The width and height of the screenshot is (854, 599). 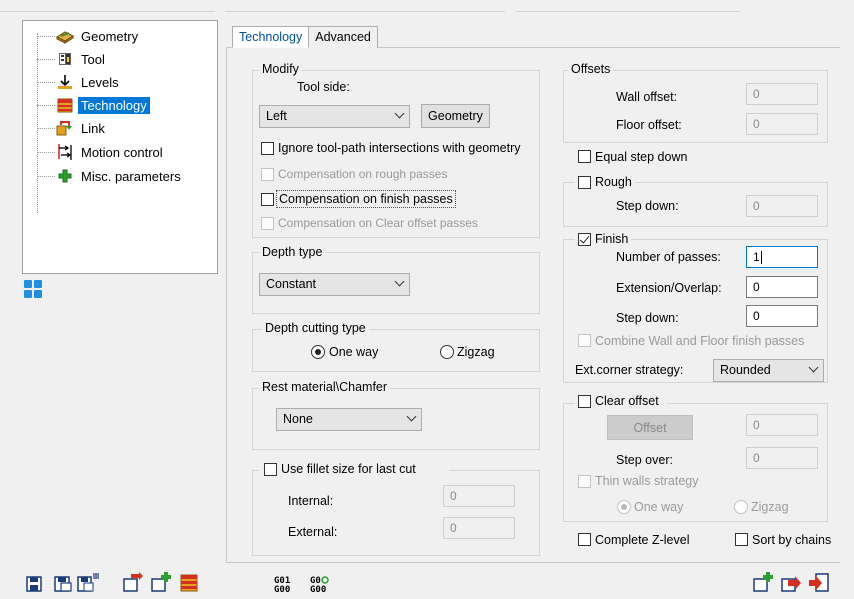 I want to click on rough-step-field: 0, so click(x=782, y=206).